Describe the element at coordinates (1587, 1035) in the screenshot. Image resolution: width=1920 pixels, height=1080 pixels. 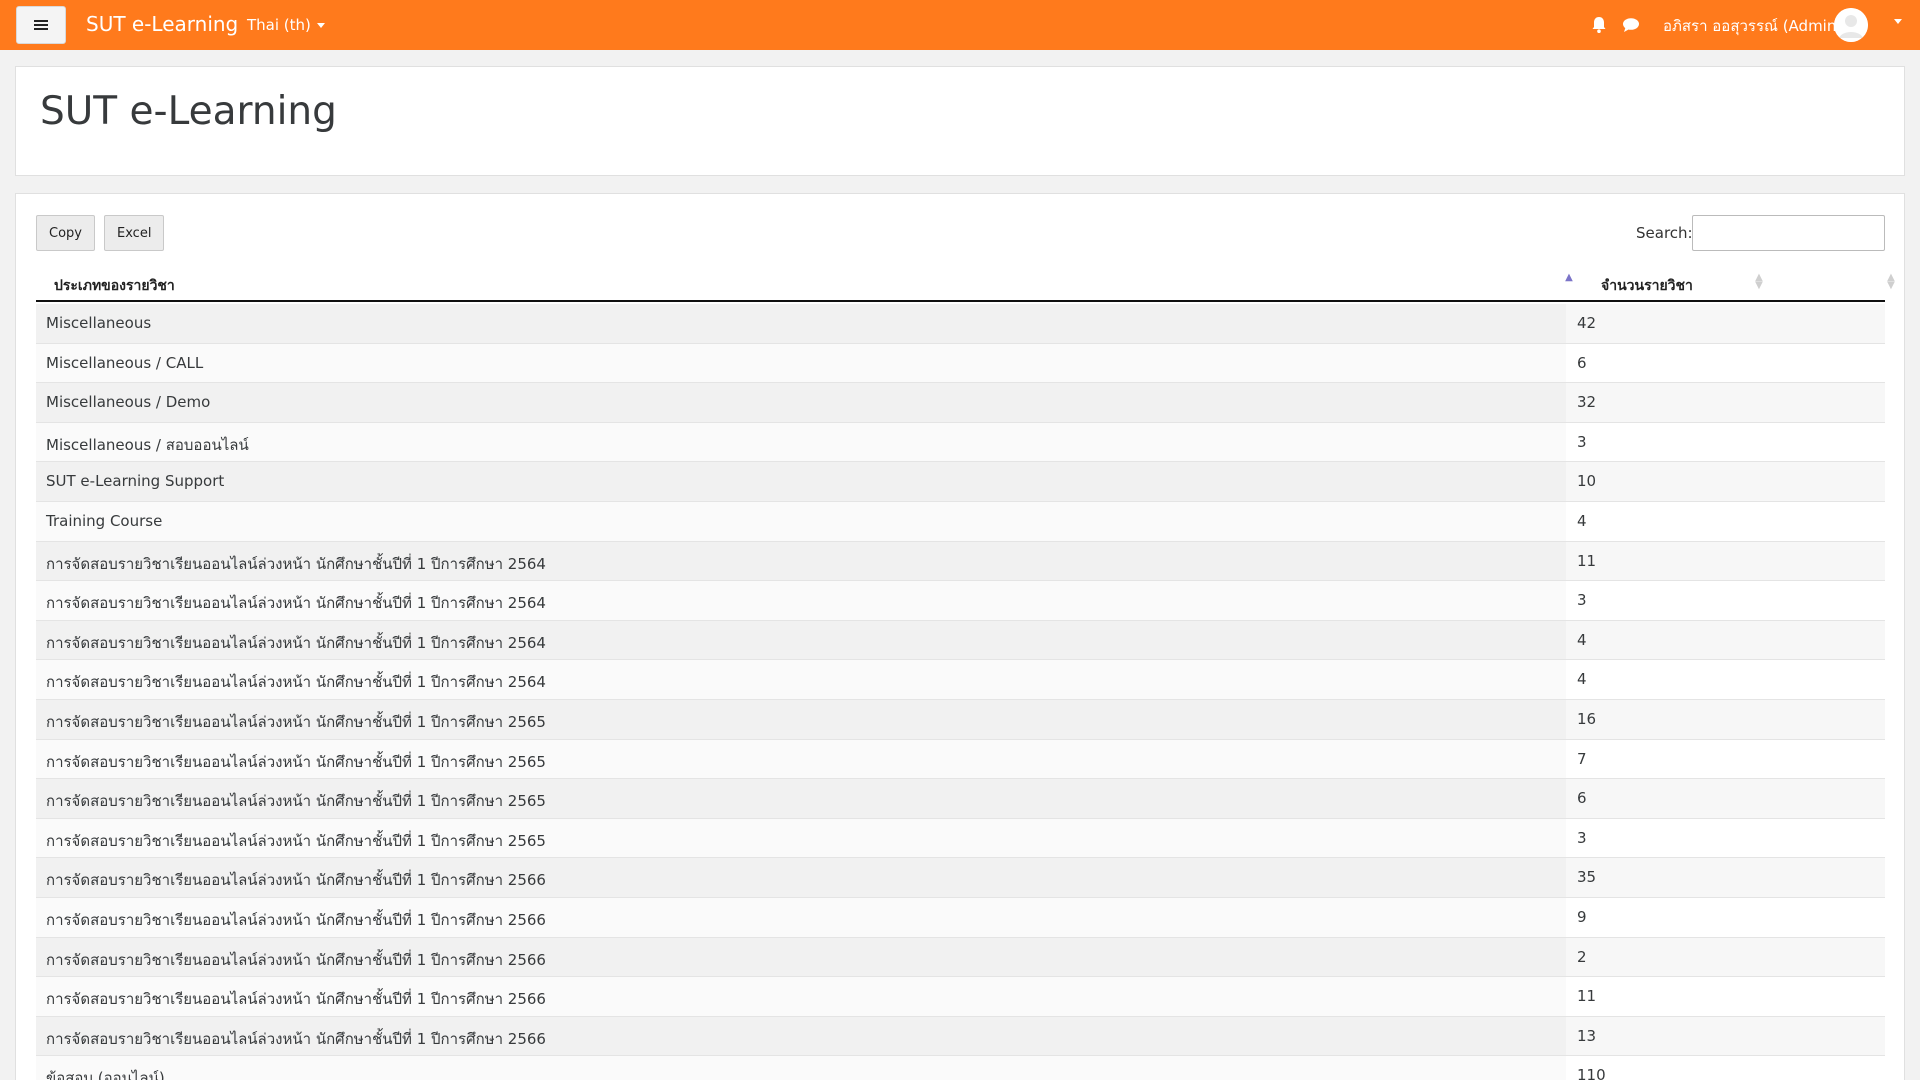
I see `count-value: 13` at that location.